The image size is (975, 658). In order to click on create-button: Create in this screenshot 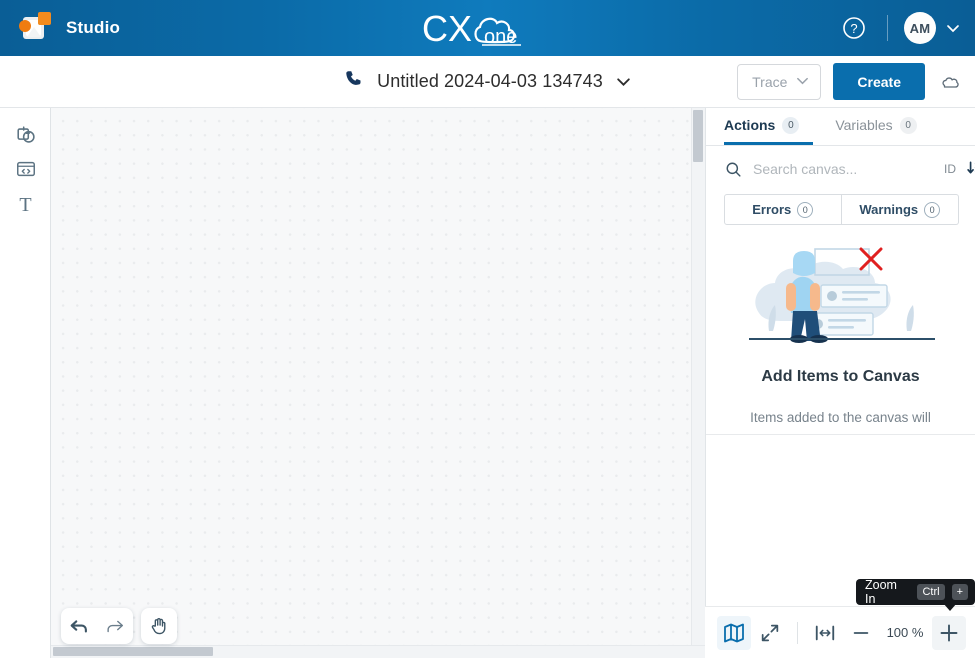, I will do `click(879, 81)`.